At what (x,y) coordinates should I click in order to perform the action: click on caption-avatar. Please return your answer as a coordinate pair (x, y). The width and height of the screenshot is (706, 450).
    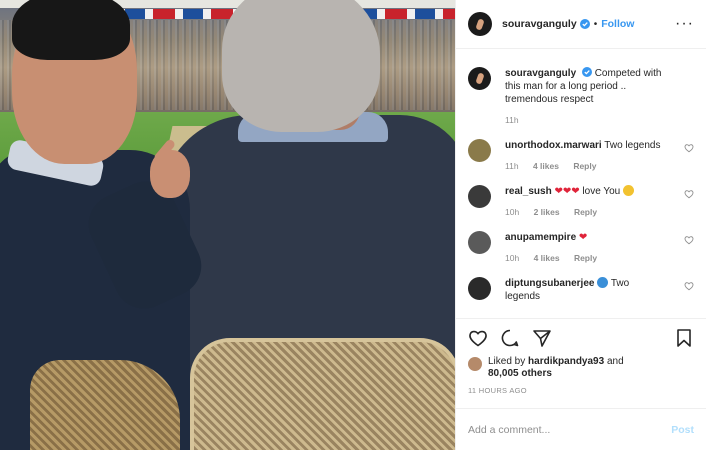
    Looking at the image, I should click on (479, 78).